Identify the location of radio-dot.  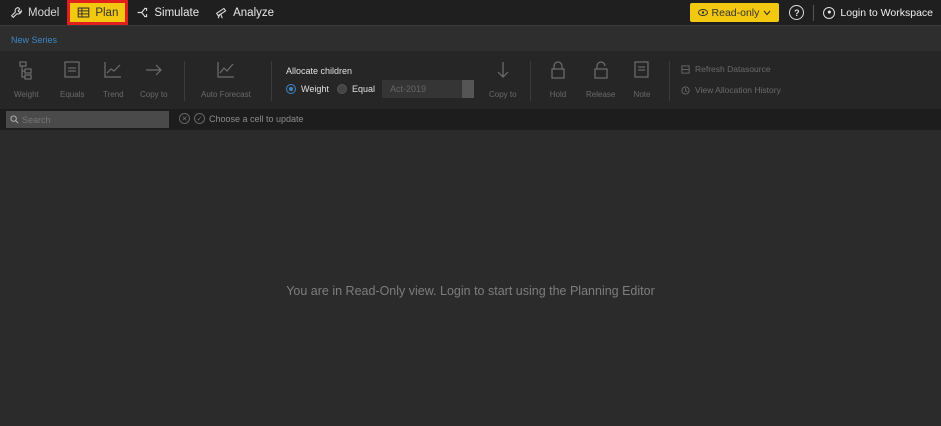
(342, 89).